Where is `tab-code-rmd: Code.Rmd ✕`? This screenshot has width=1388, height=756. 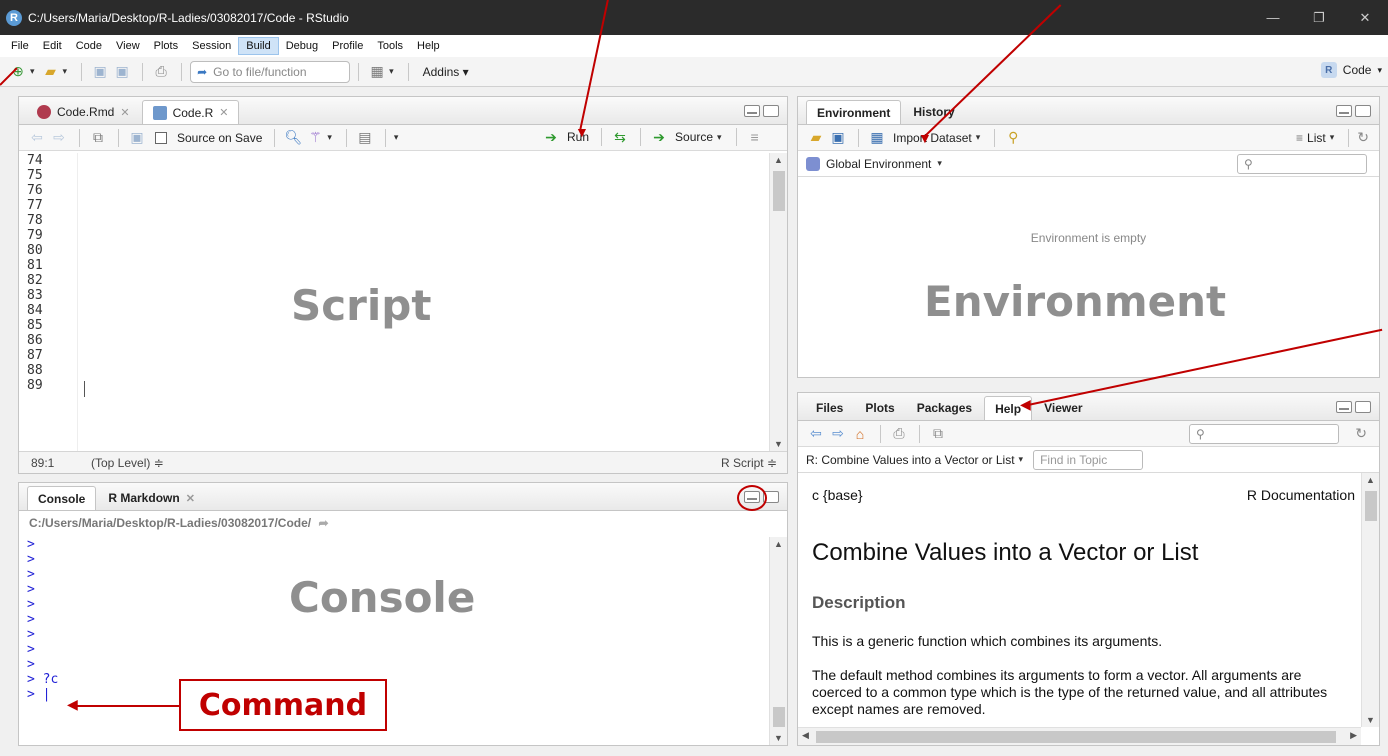 tab-code-rmd: Code.Rmd ✕ is located at coordinates (83, 112).